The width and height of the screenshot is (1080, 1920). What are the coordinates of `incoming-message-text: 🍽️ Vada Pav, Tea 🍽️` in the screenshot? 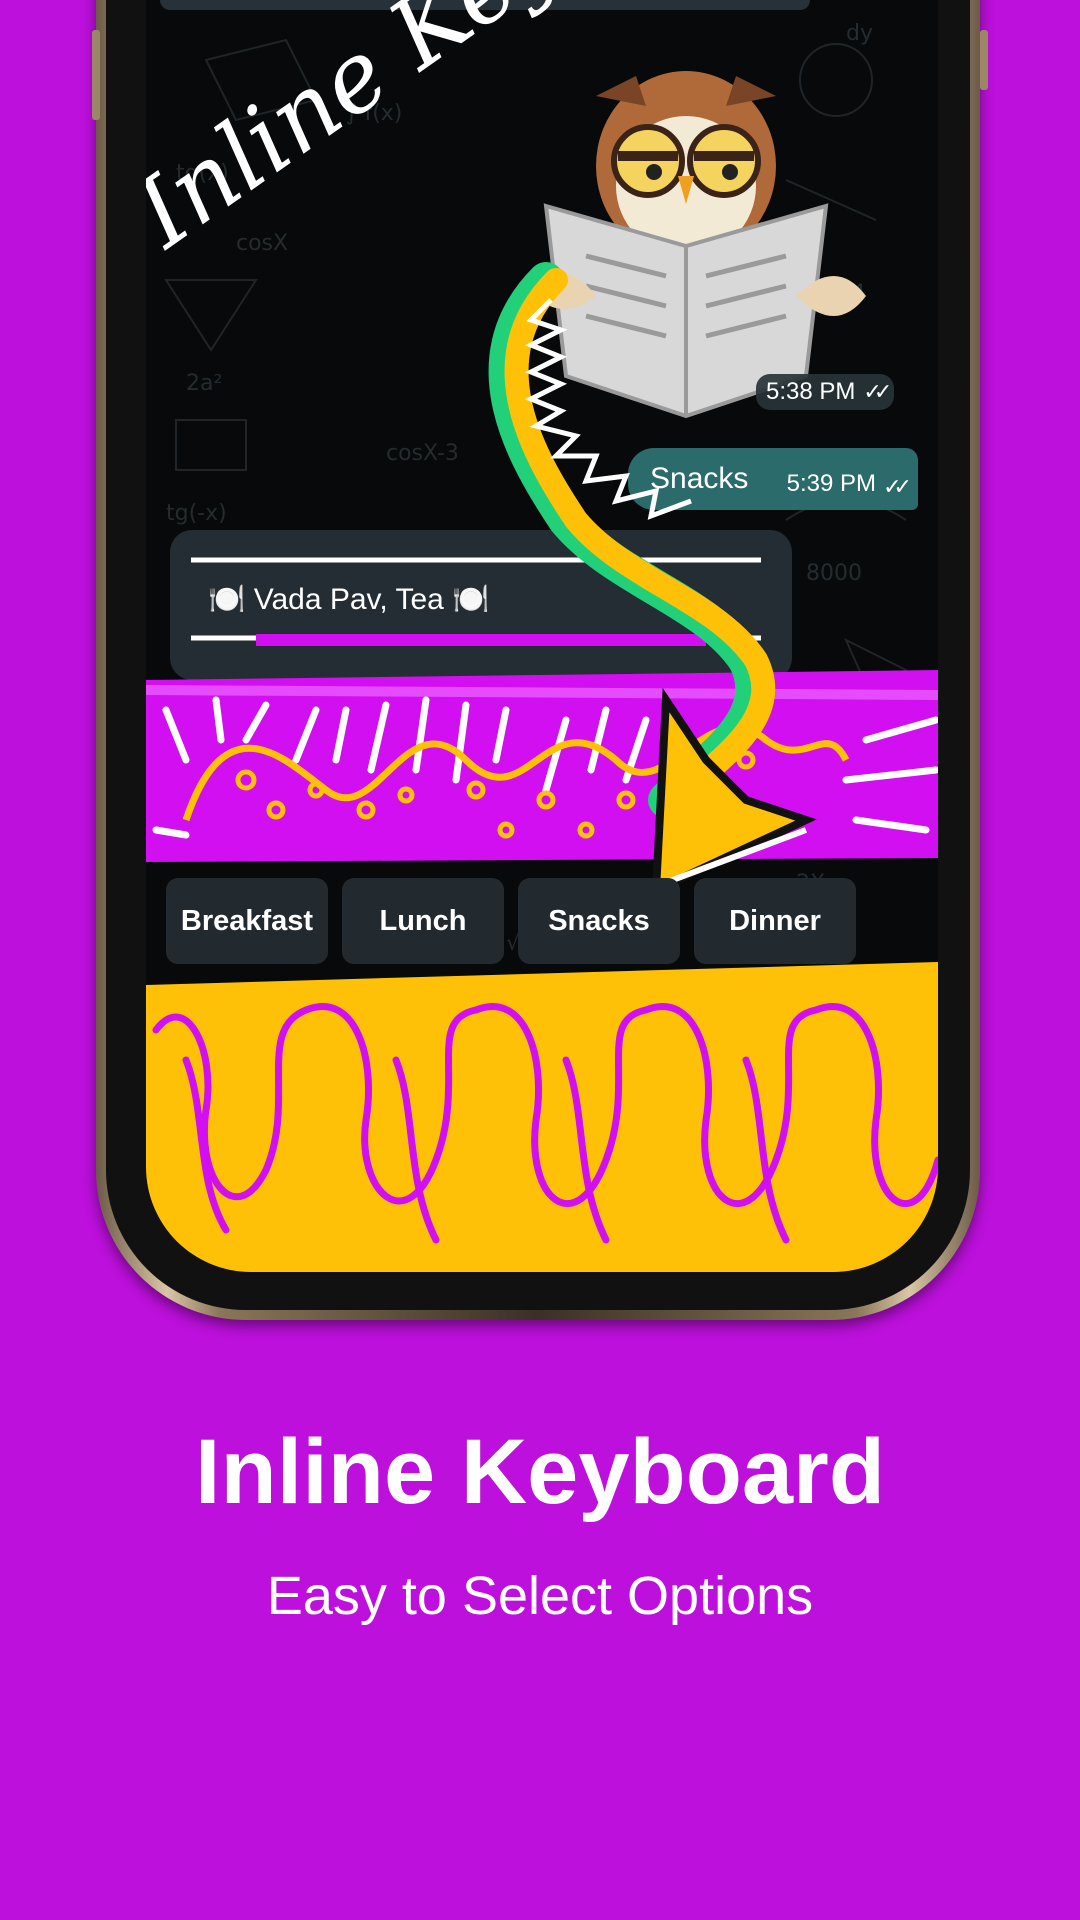 It's located at (349, 599).